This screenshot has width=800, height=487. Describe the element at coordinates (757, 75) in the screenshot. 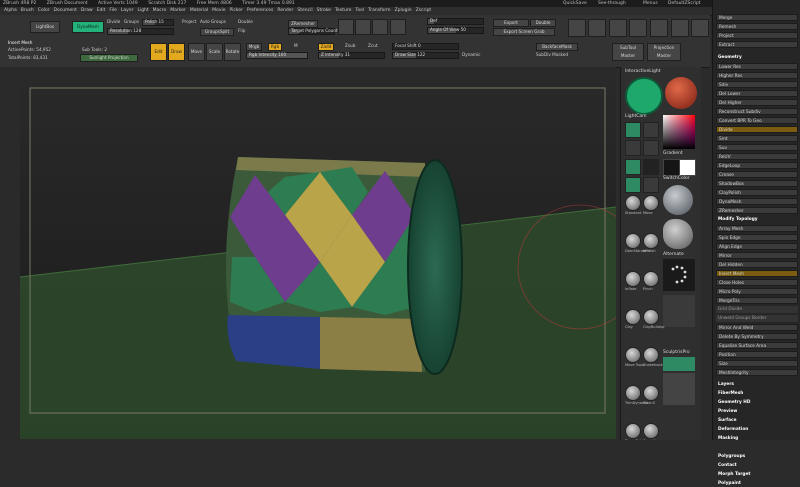

I see `geo-higher-res-button: Higher Res` at that location.